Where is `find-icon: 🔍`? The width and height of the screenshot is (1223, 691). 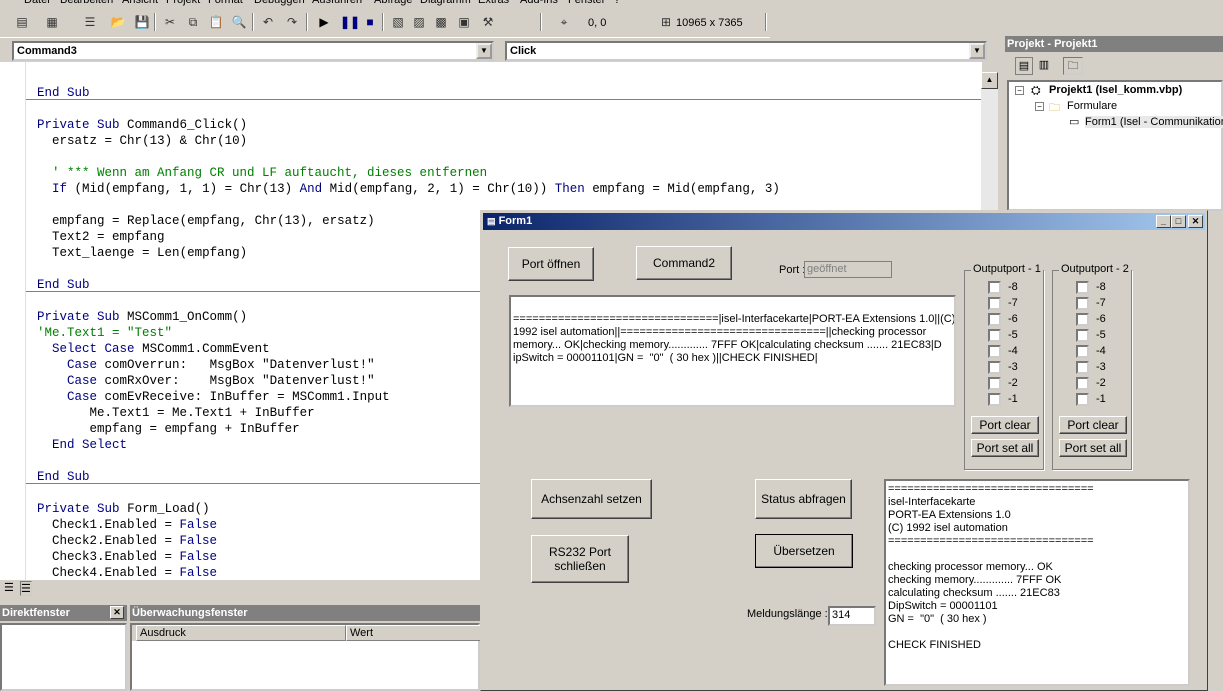 find-icon: 🔍 is located at coordinates (239, 22).